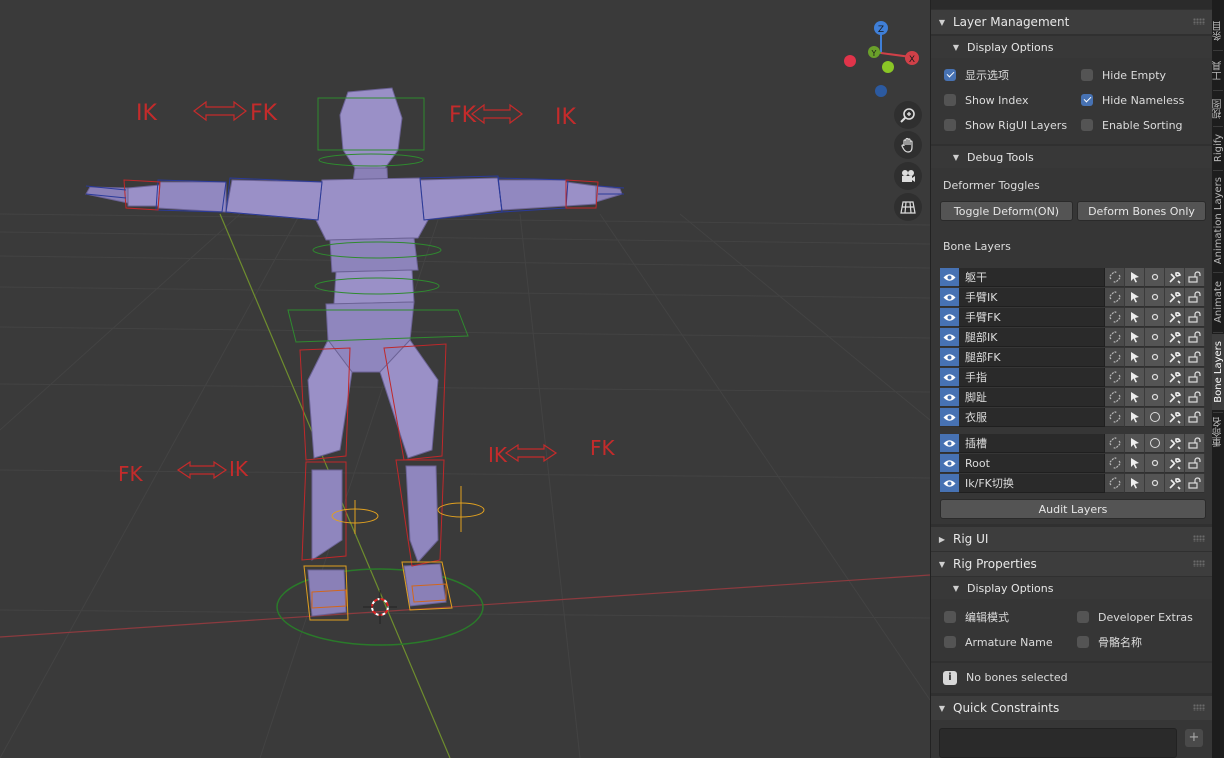  I want to click on hand-pan-icon, so click(908, 145).